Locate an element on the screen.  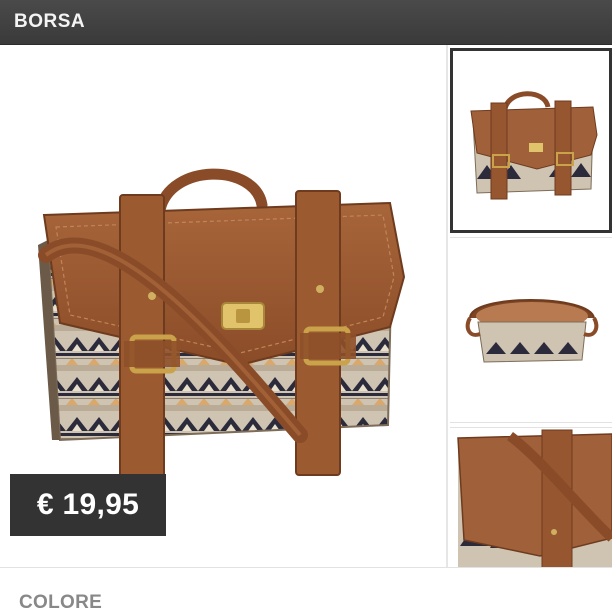
top-bar: BORSA is located at coordinates (306, 22).